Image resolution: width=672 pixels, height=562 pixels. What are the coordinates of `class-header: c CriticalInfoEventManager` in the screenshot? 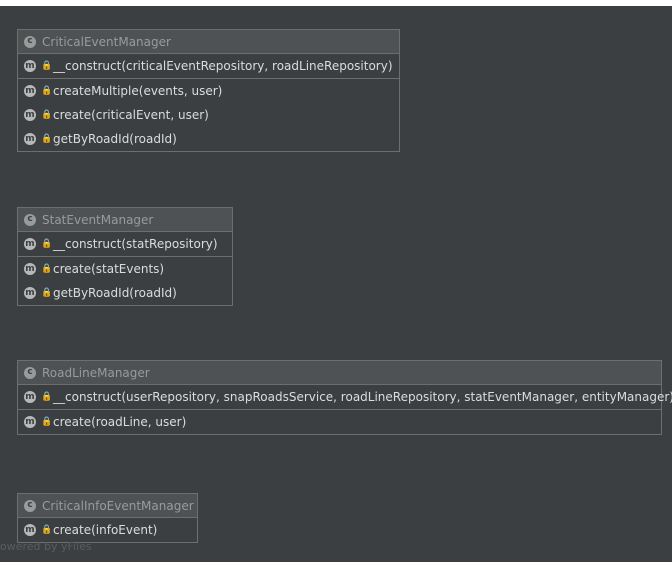 It's located at (107, 506).